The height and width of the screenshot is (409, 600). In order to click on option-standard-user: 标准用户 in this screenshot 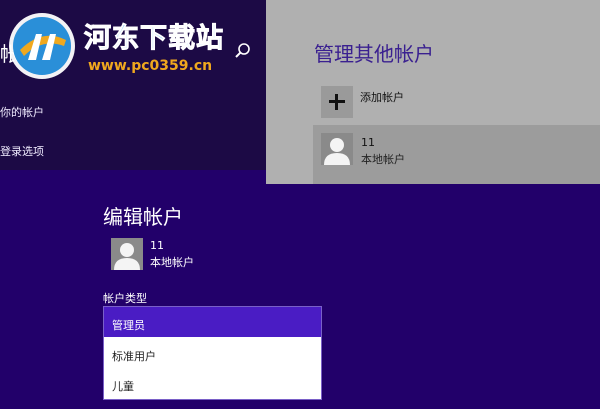, I will do `click(212, 353)`.